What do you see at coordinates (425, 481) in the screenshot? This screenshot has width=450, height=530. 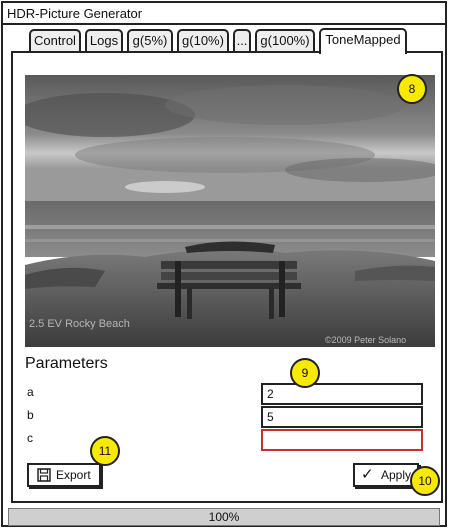 I see `annotation-marker-10: 10` at bounding box center [425, 481].